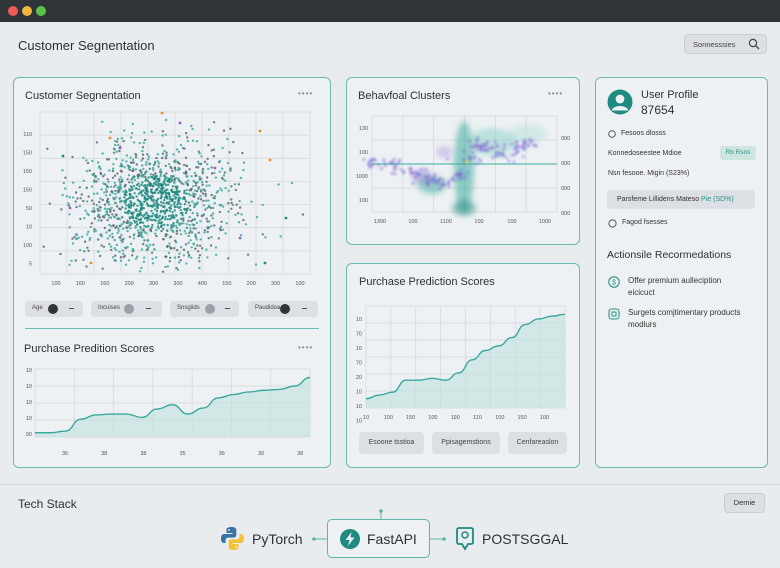 The height and width of the screenshot is (568, 780). Describe the element at coordinates (27, 11) in the screenshot. I see `minimize-window-button` at that location.